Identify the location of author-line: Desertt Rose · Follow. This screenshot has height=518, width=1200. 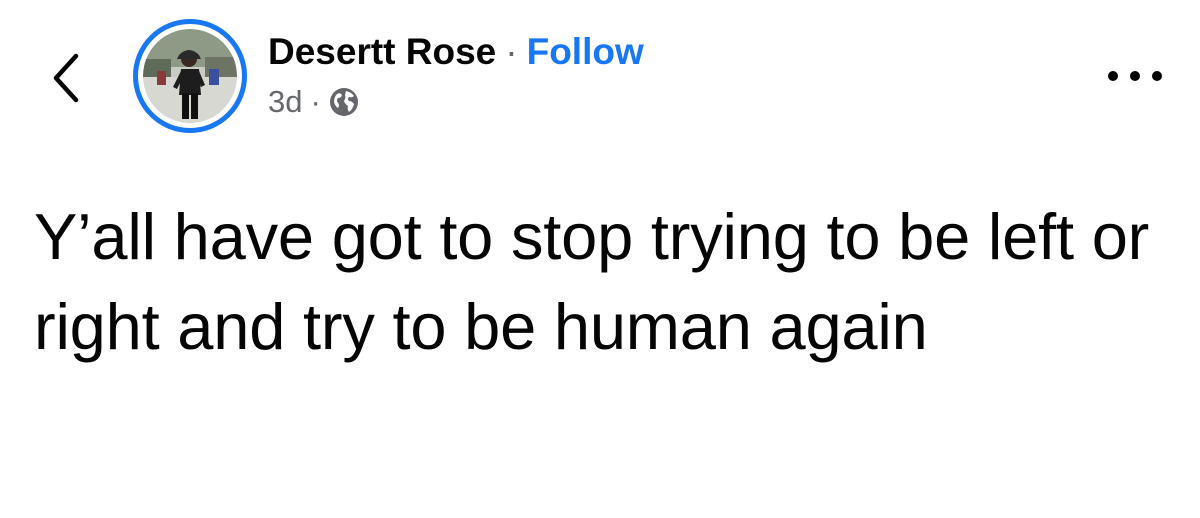
(456, 52).